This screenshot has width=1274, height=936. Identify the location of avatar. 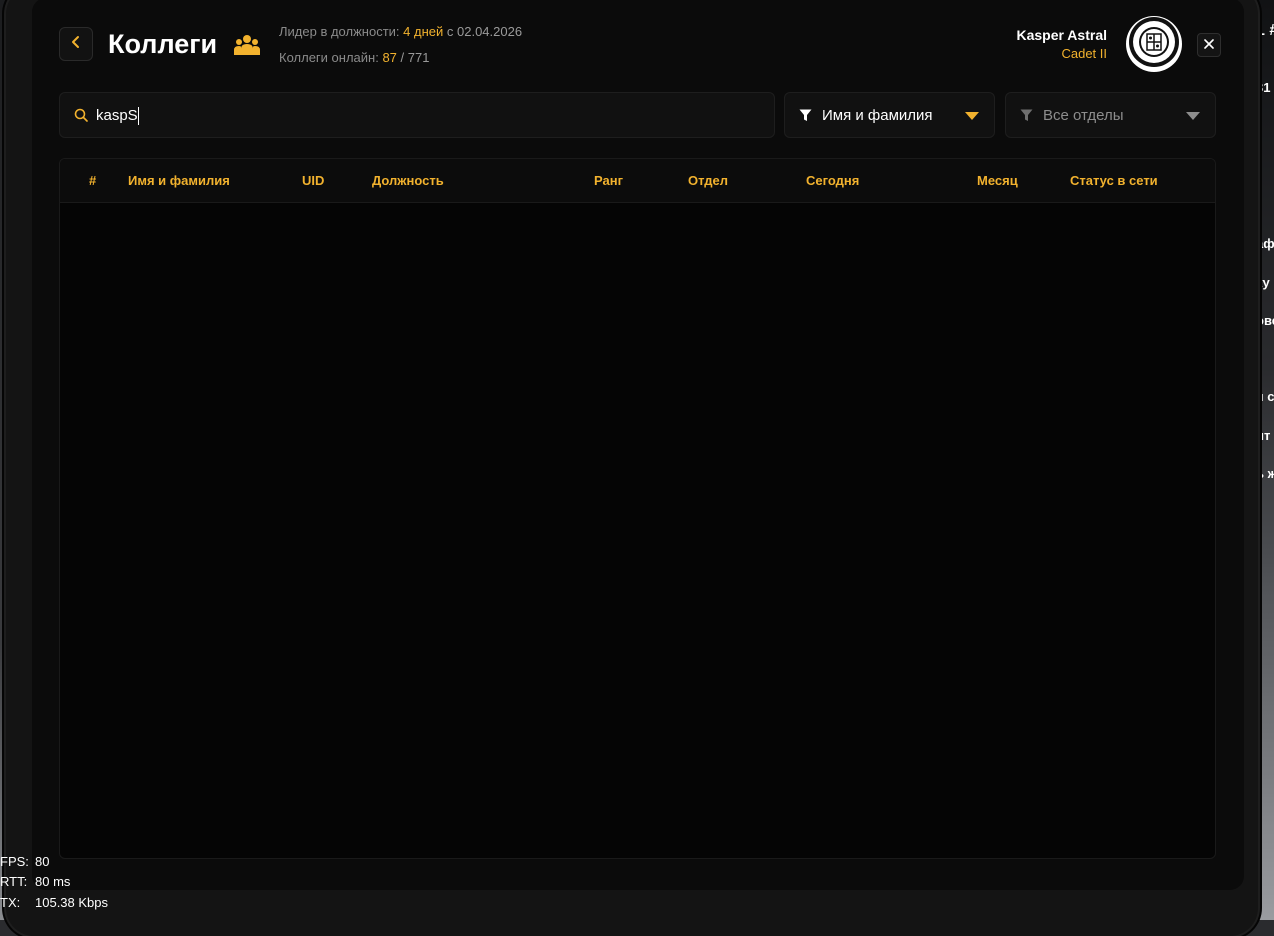
(1154, 44).